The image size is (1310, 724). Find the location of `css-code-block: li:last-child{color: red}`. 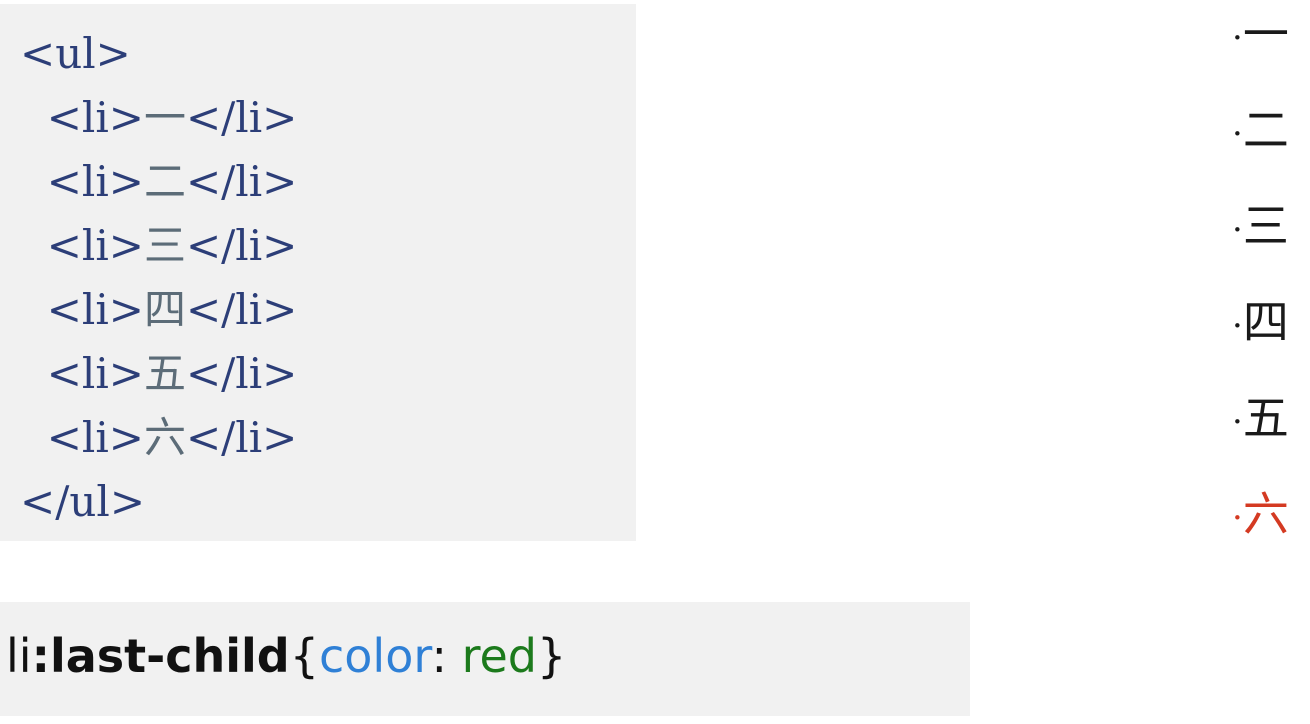

css-code-block: li:last-child{color: red} is located at coordinates (485, 659).